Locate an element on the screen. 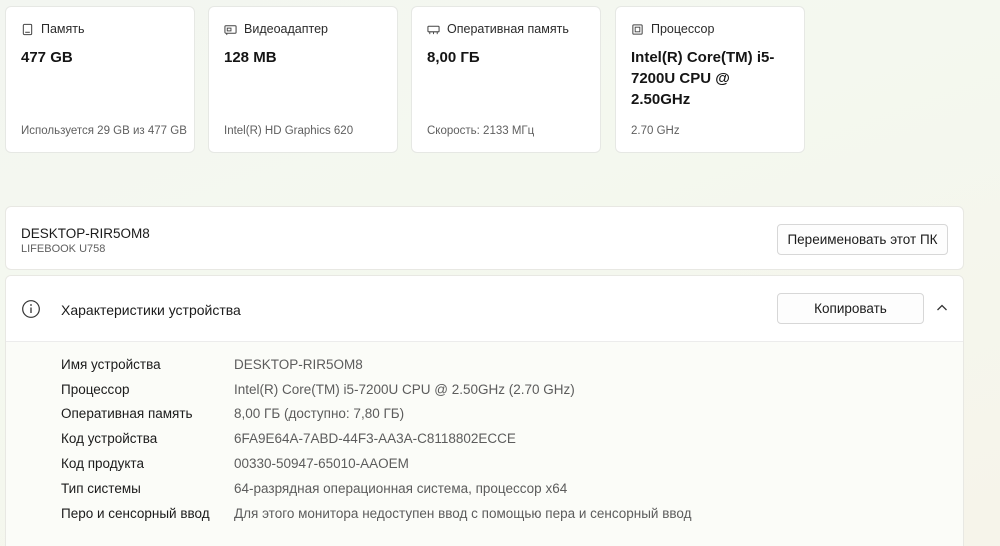  card-title: Оперативная память is located at coordinates (508, 29).